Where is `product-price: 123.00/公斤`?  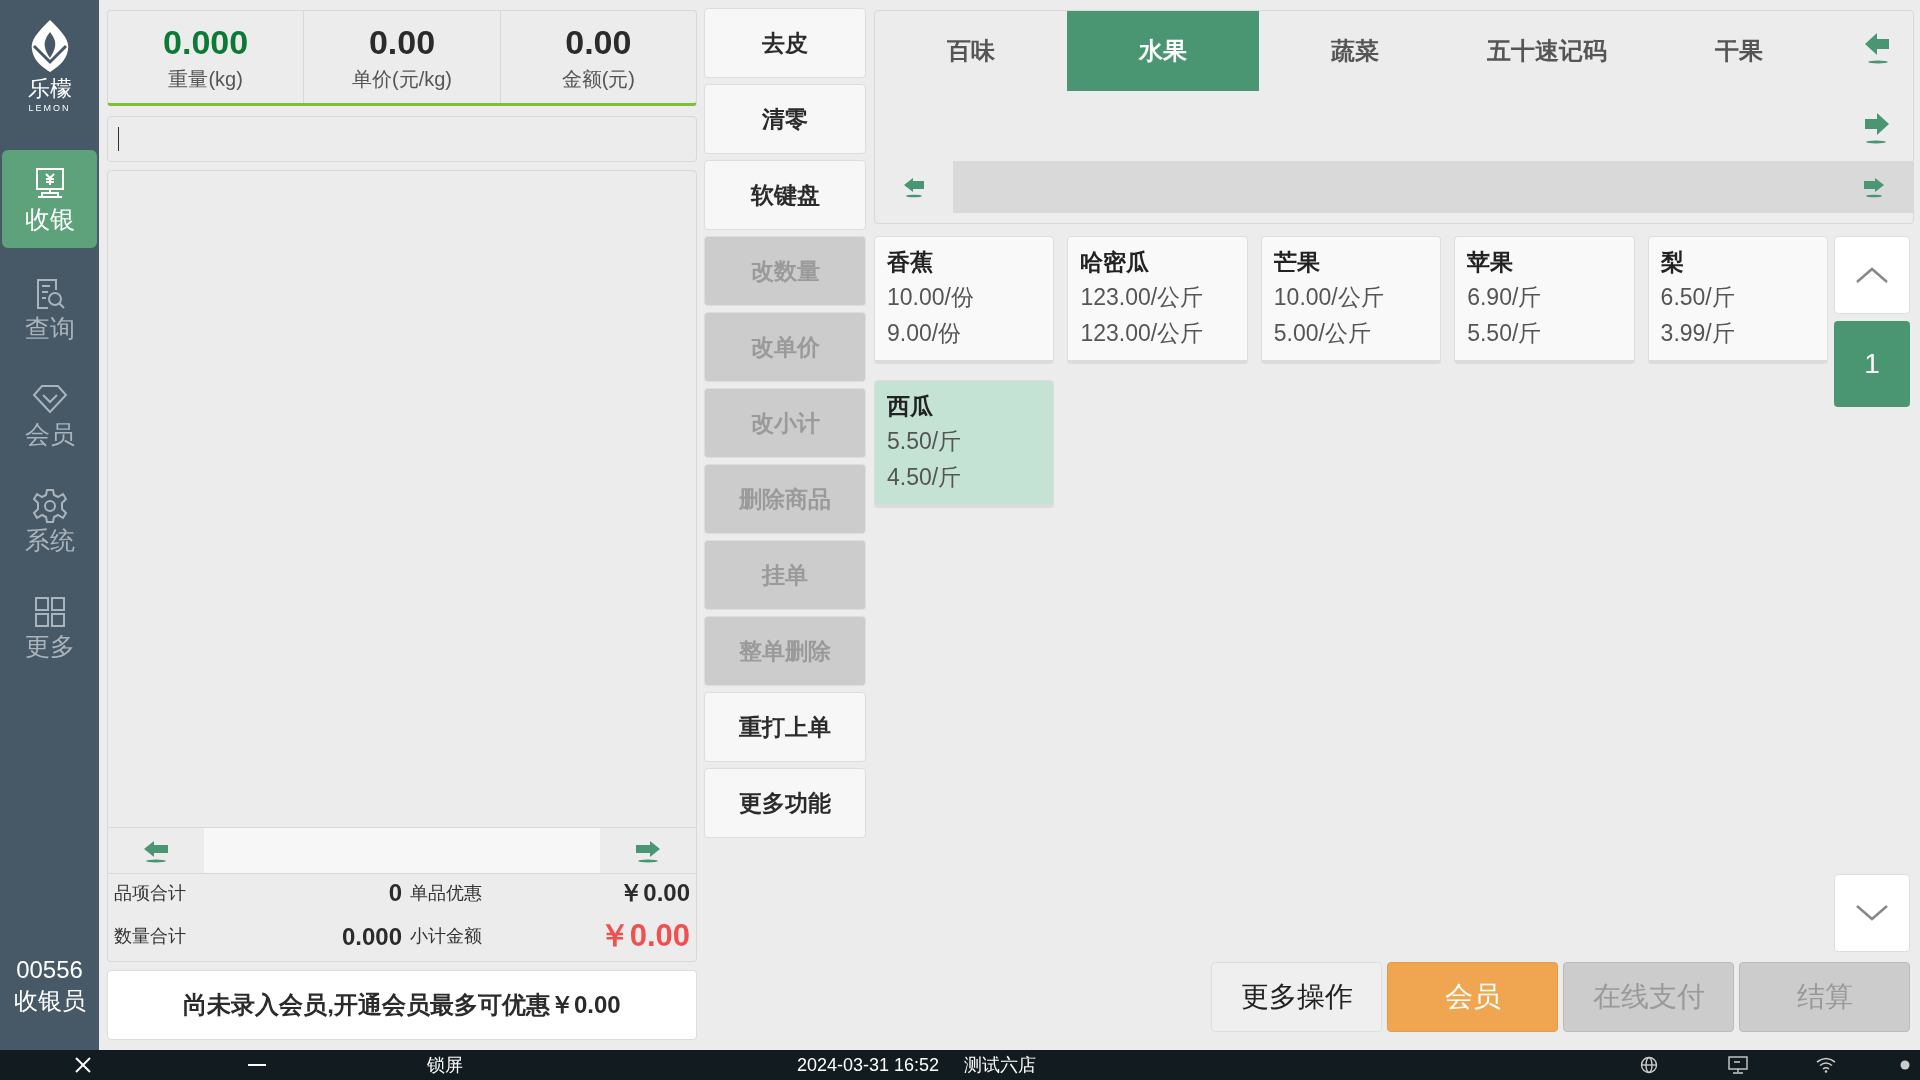
product-price: 123.00/公斤 is located at coordinates (1142, 297).